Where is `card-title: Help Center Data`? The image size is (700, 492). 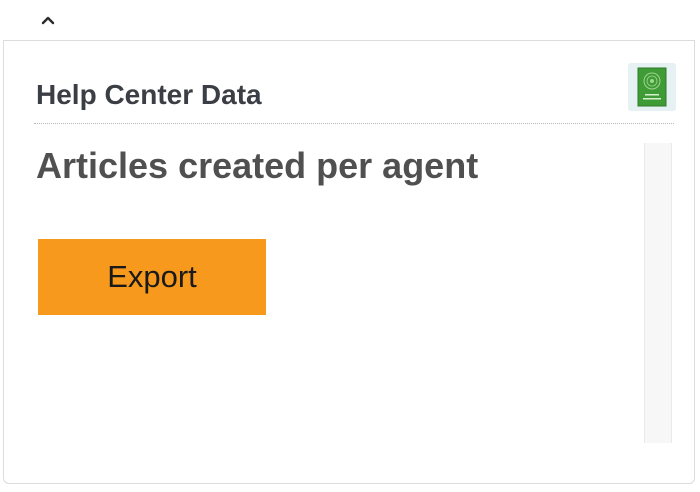
card-title: Help Center Data is located at coordinates (149, 94).